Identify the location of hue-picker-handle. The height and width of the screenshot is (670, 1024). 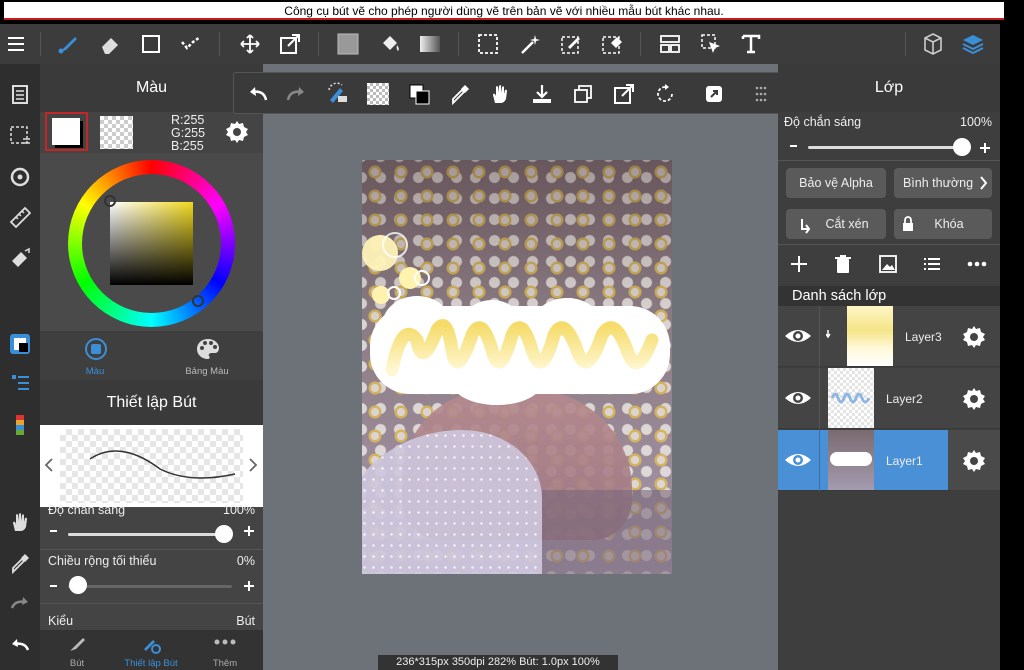
(198, 301).